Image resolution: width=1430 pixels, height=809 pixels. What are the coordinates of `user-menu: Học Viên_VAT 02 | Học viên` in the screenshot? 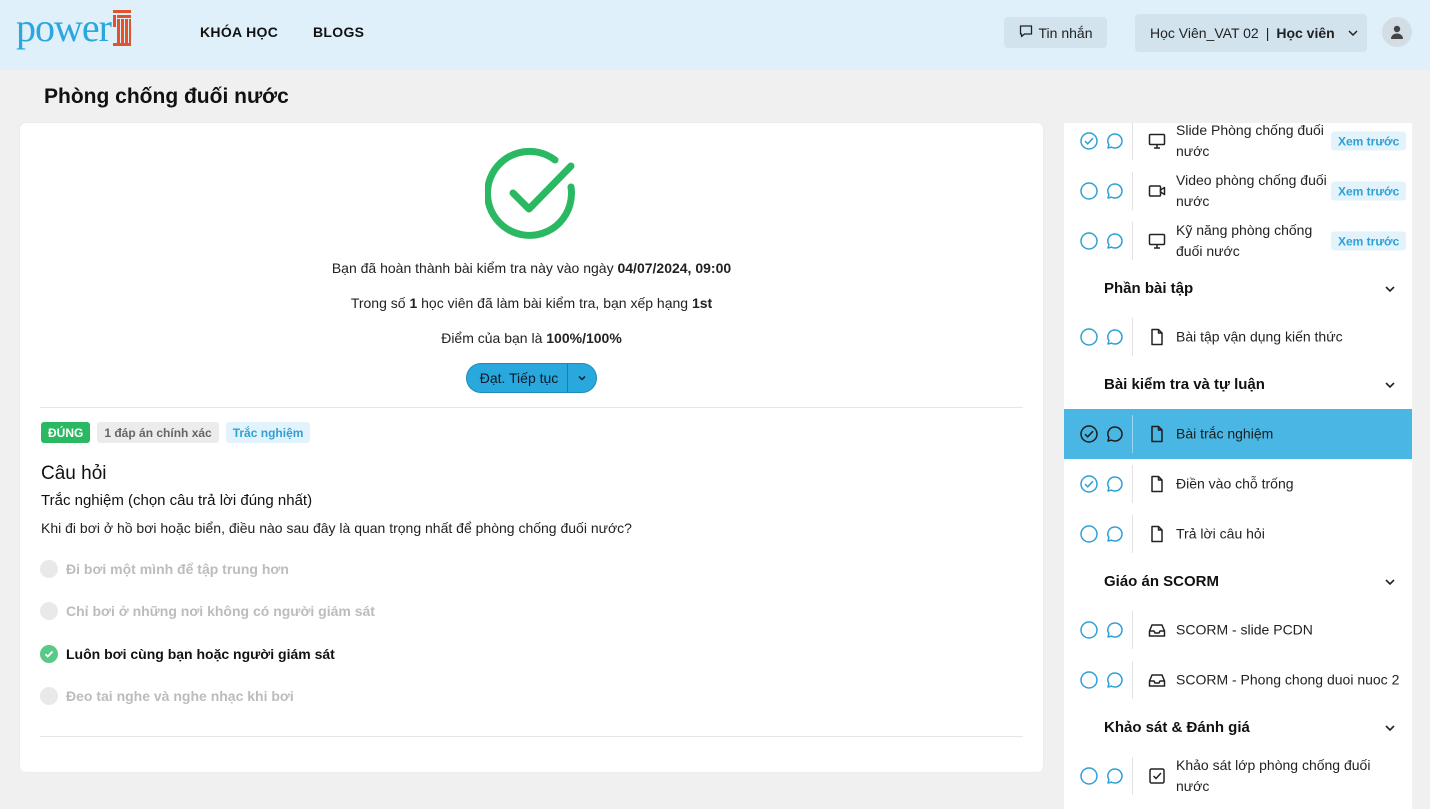 It's located at (1251, 33).